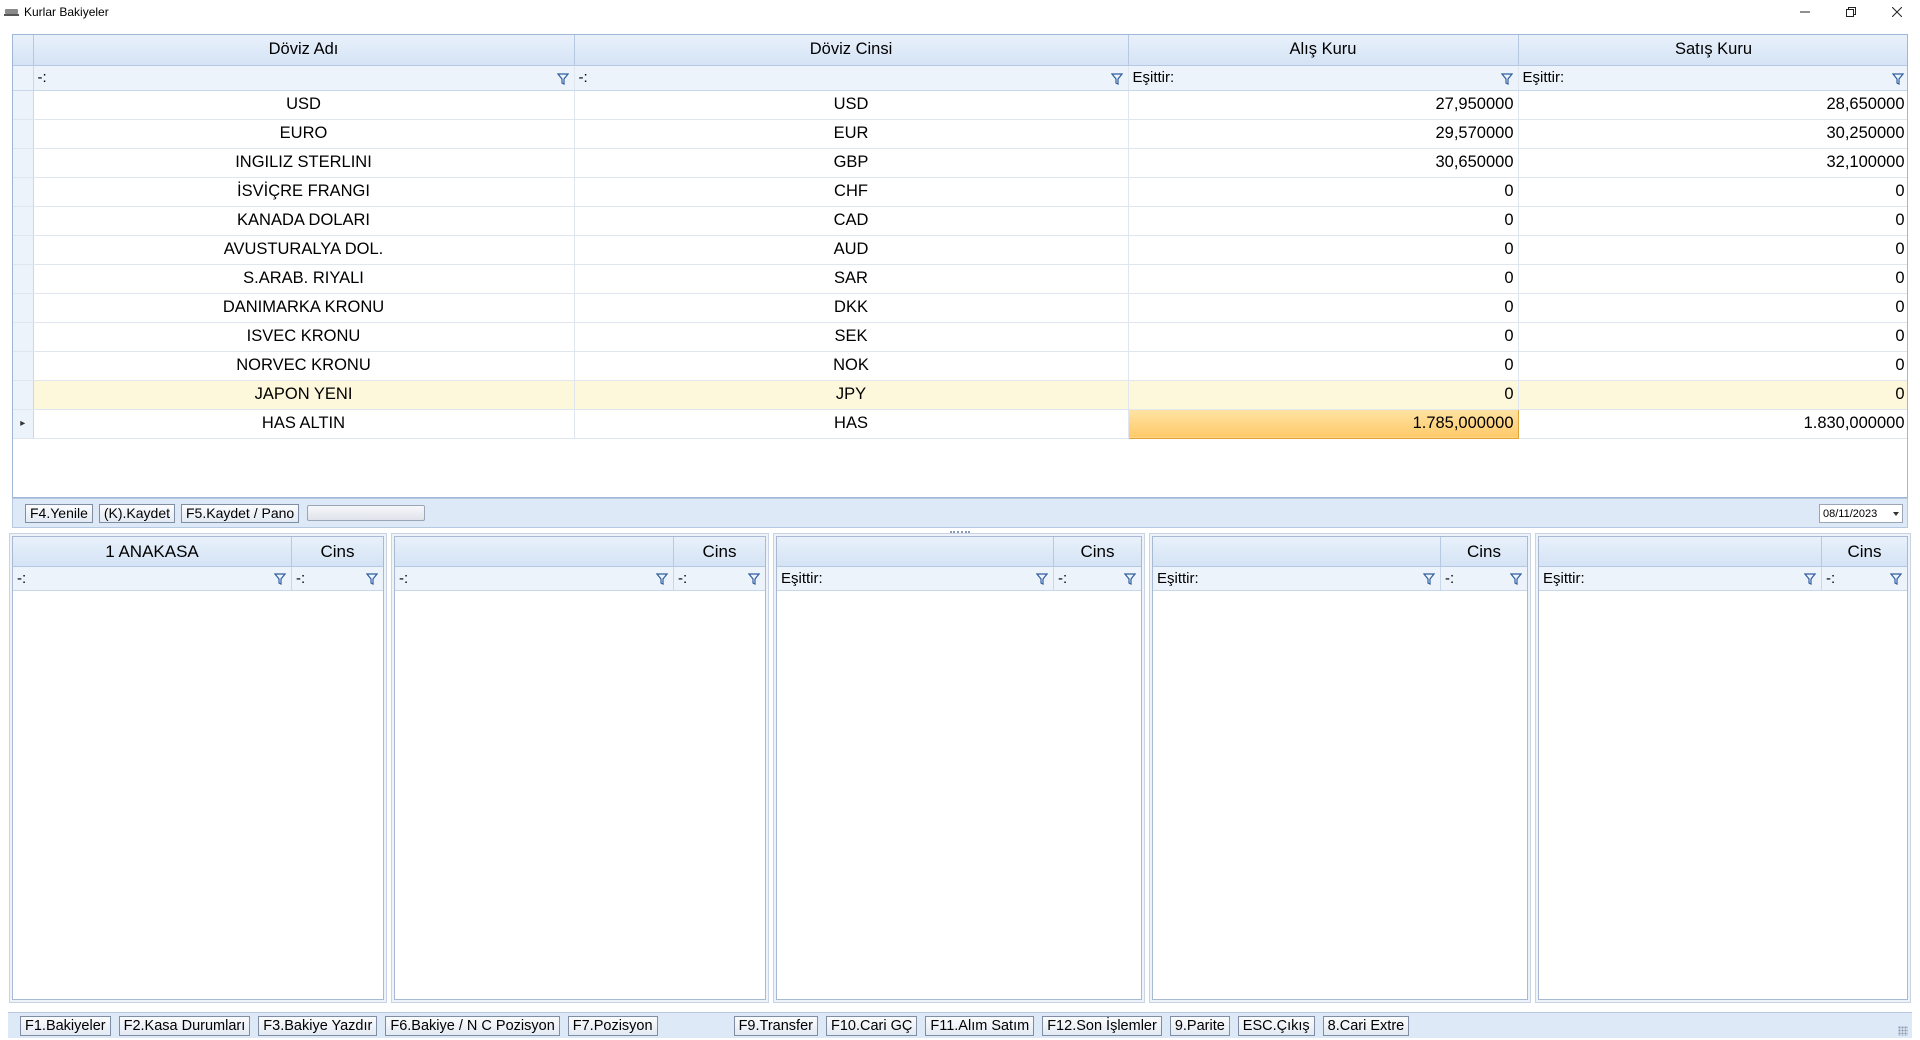 This screenshot has width=1920, height=1040. Describe the element at coordinates (612, 1025) in the screenshot. I see `position-button: F7.Pozisyon` at that location.